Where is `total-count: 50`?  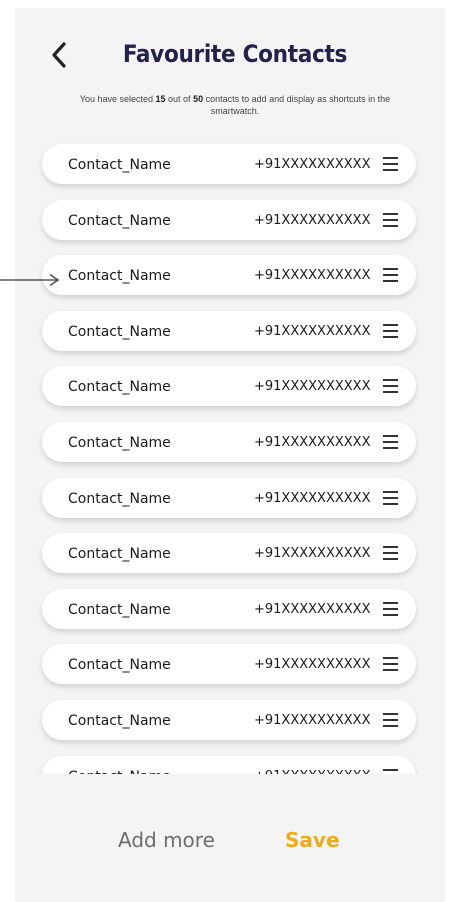
total-count: 50 is located at coordinates (198, 99).